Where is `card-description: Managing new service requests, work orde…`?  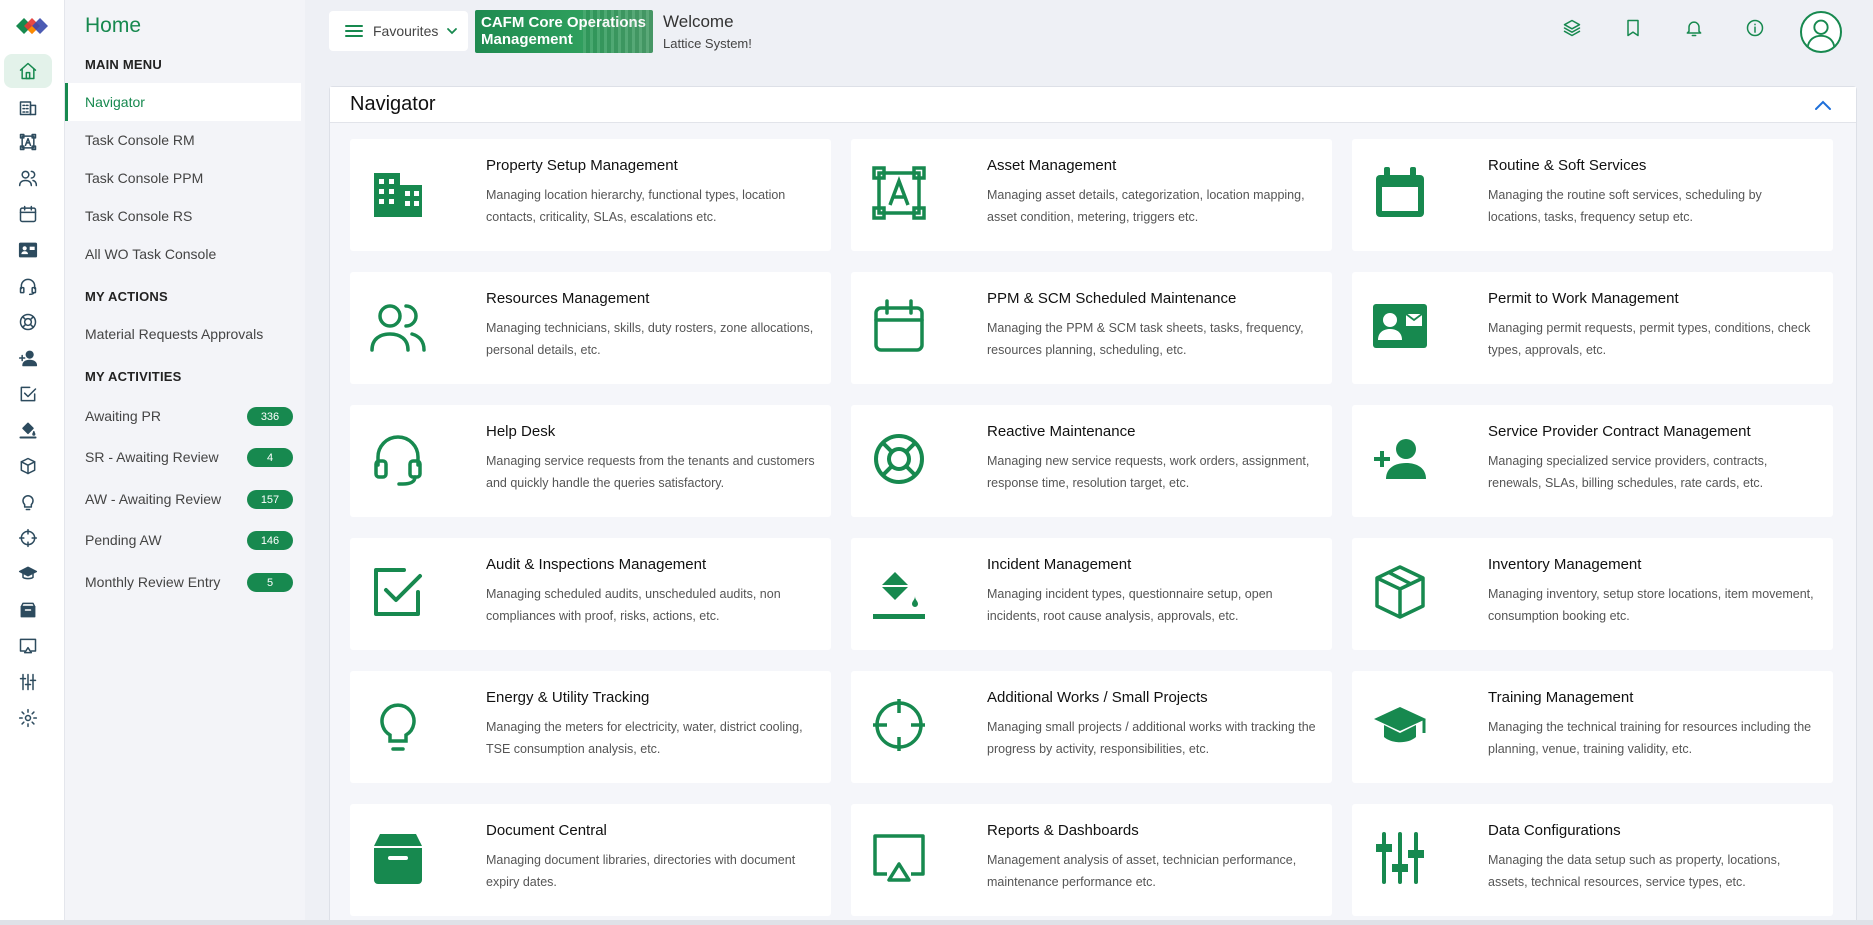 card-description: Managing new service requests, work orde… is located at coordinates (1148, 472).